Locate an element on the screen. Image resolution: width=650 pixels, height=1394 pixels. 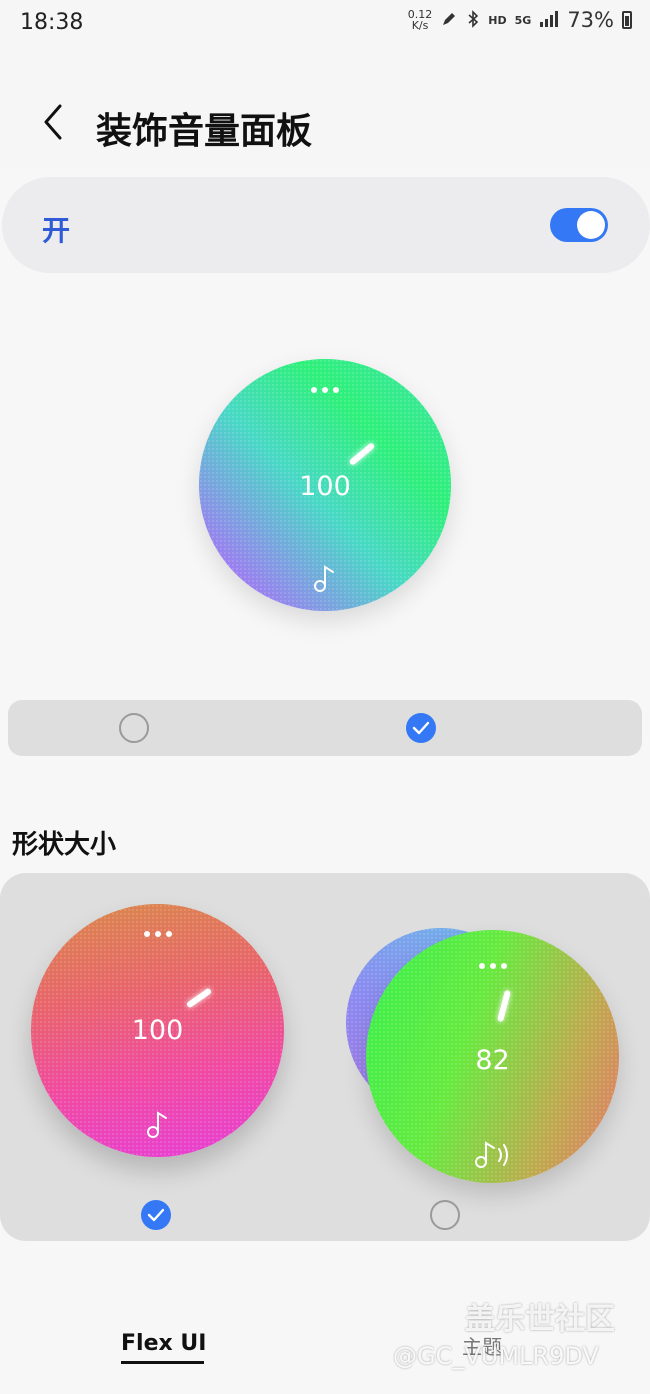
volume-panel-preview: 100 is located at coordinates (325, 485).